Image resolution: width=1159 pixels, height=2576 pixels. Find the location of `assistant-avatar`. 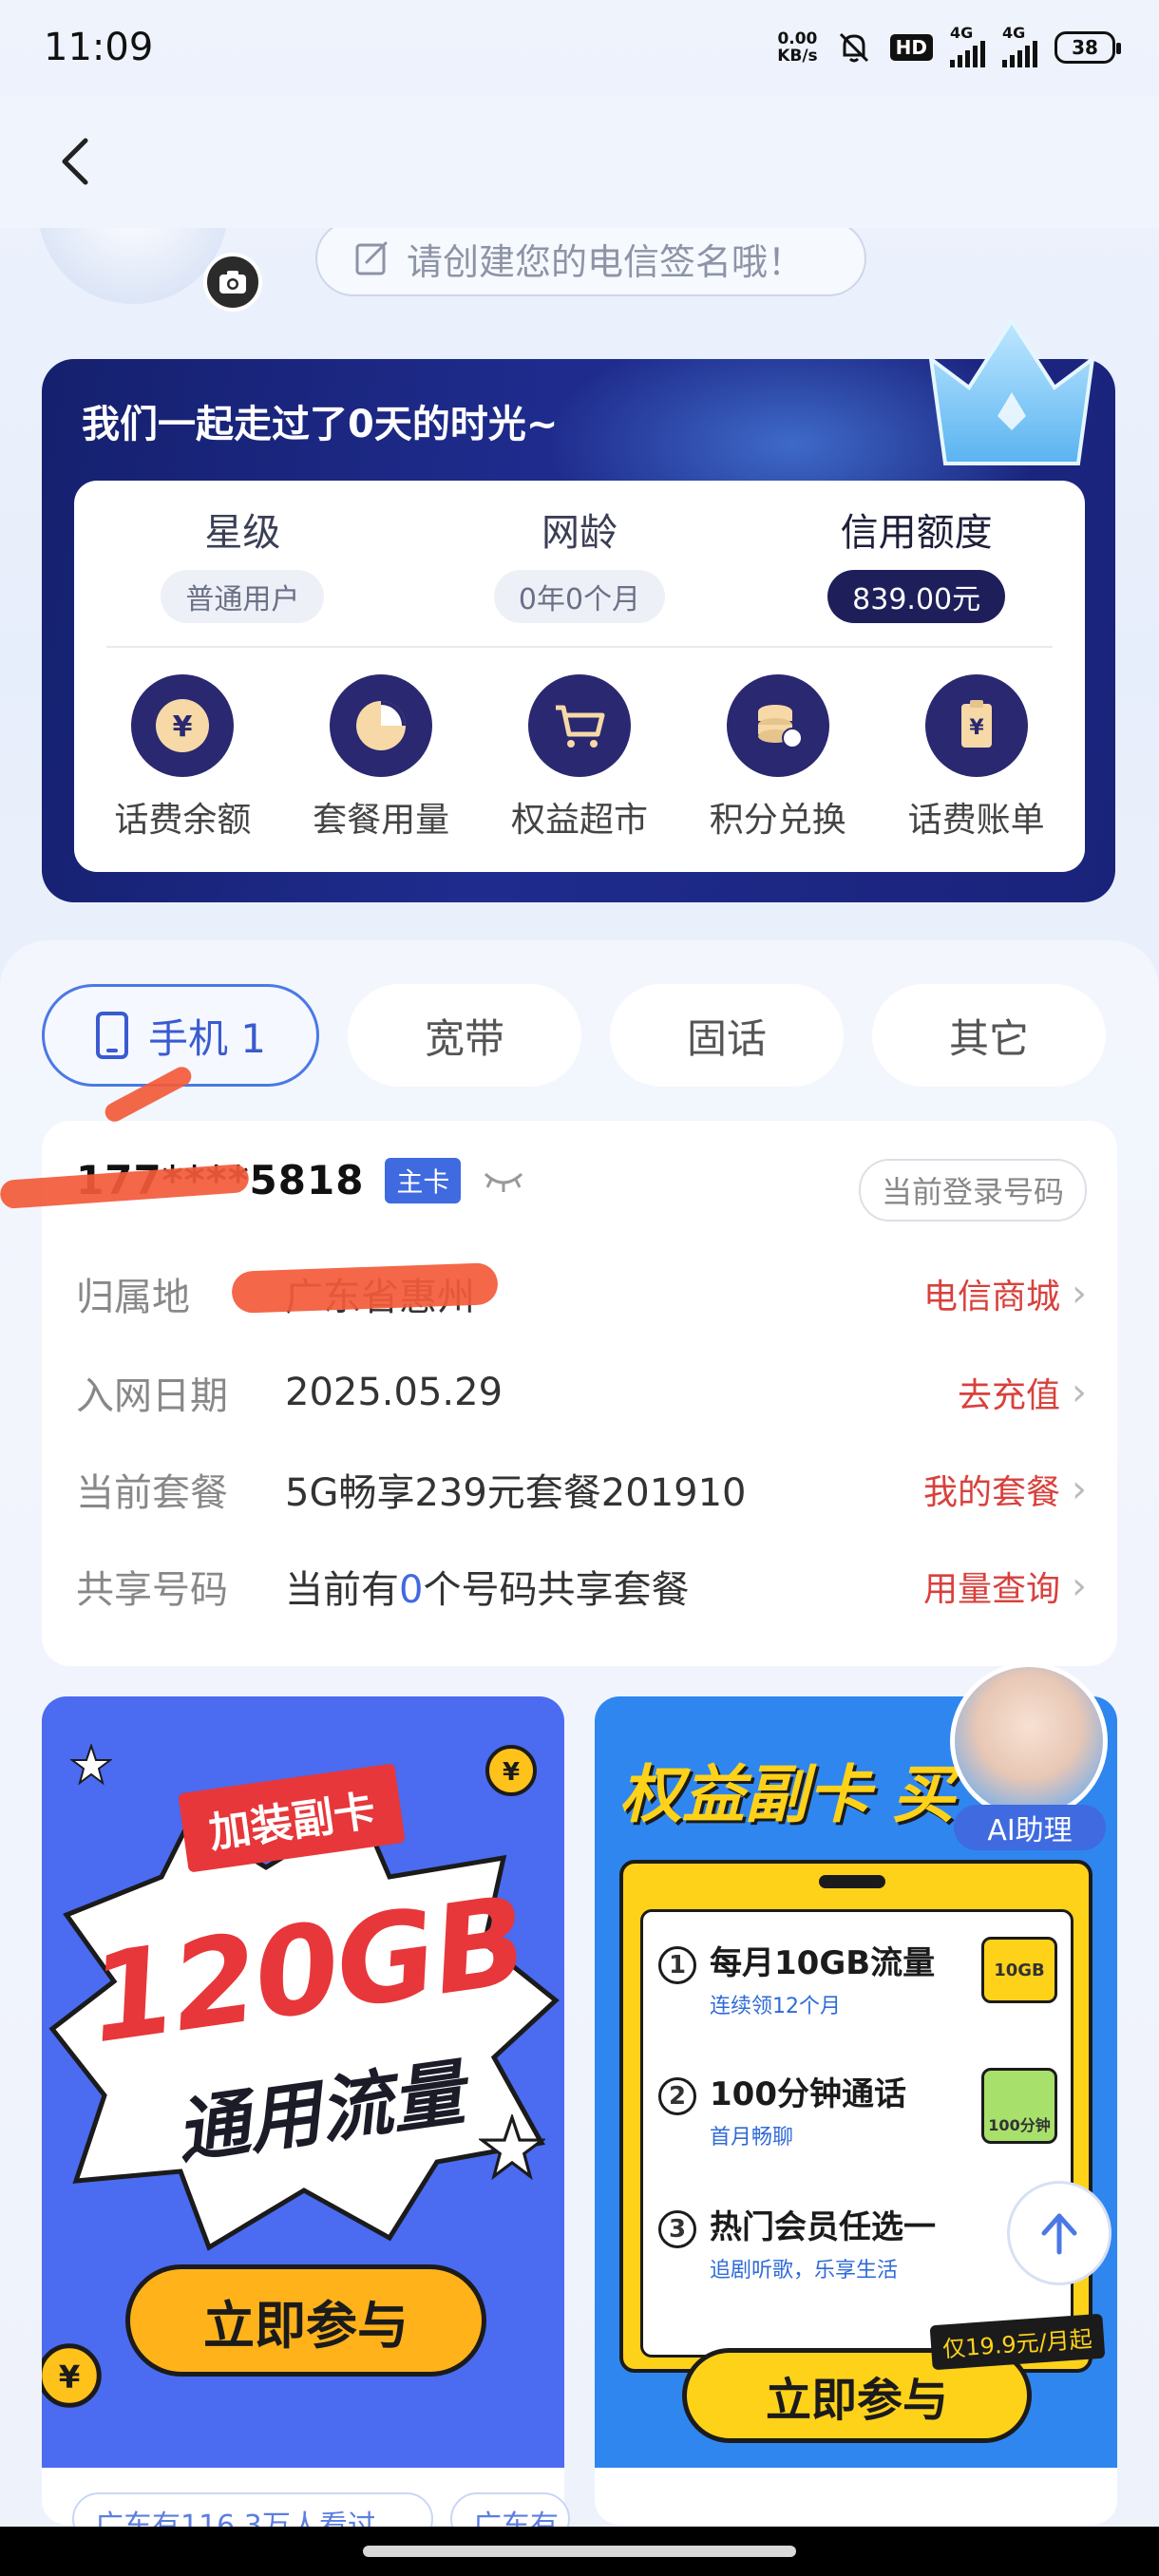

assistant-avatar is located at coordinates (1029, 1741).